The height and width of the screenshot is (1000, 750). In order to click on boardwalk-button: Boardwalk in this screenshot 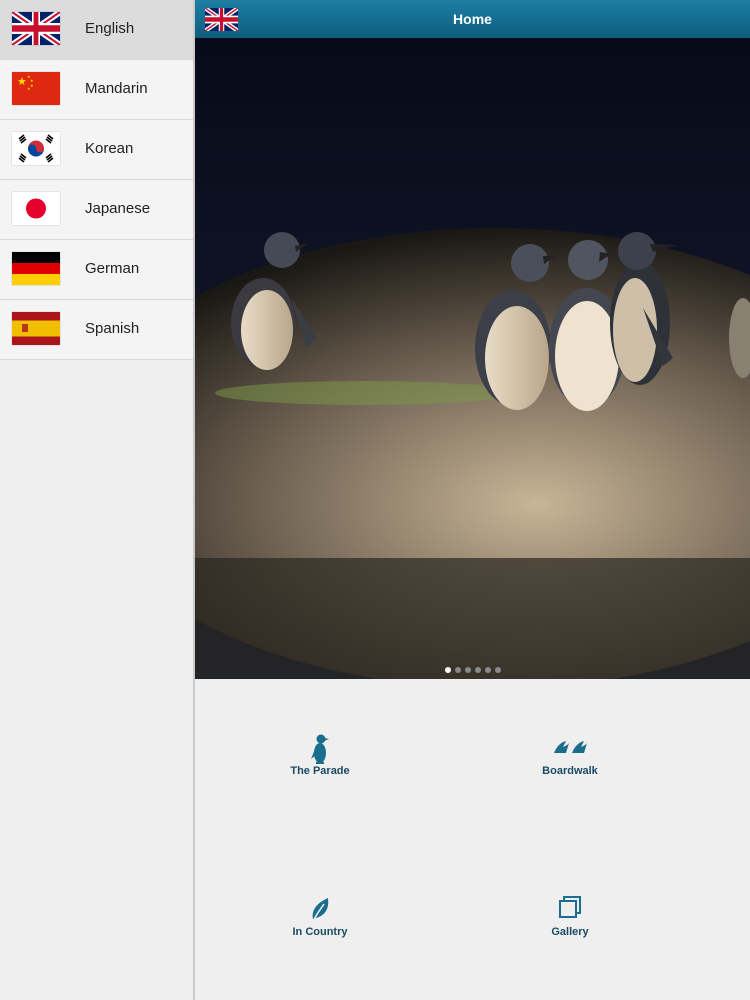, I will do `click(570, 771)`.